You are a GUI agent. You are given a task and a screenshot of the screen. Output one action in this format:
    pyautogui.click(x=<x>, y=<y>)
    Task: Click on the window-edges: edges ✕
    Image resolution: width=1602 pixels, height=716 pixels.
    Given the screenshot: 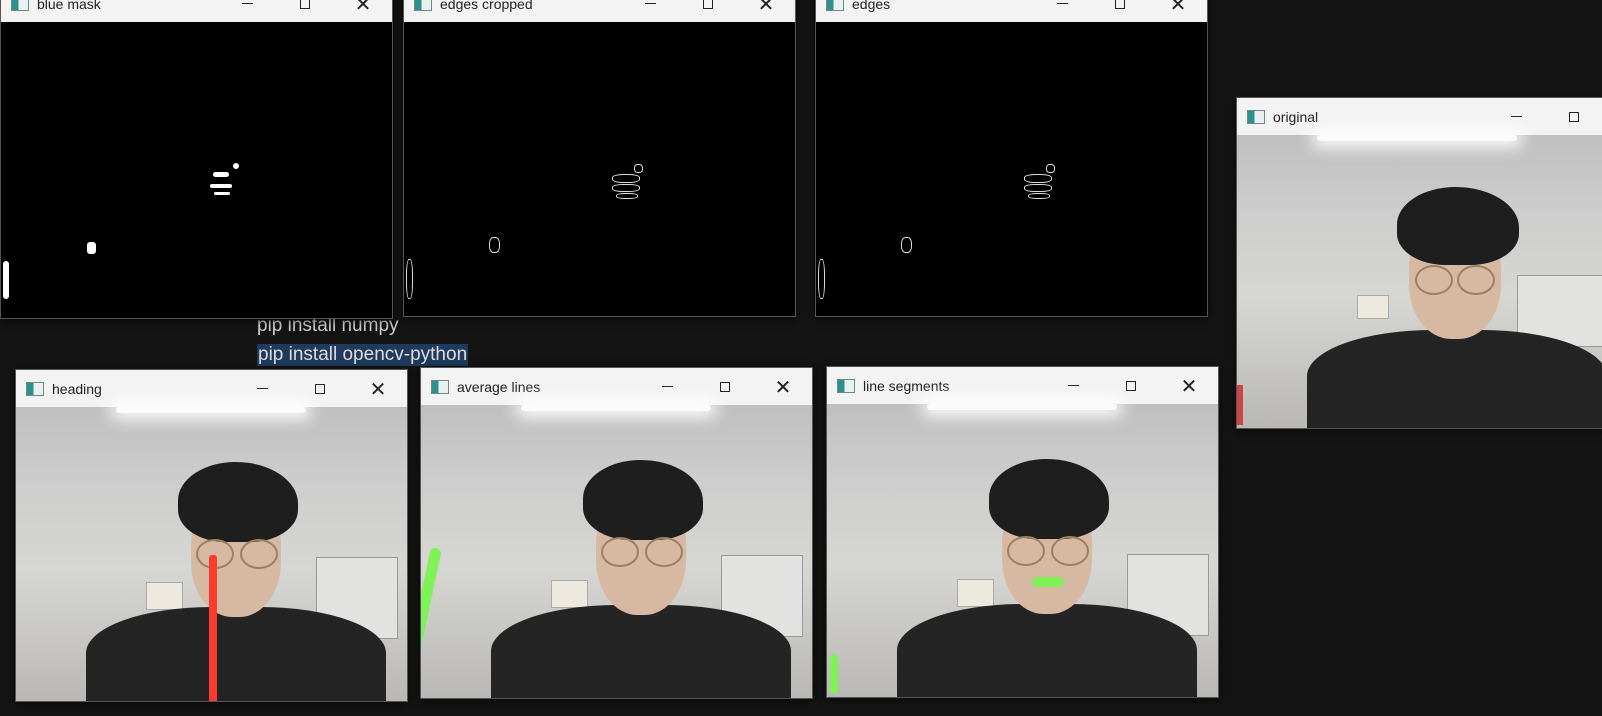 What is the action you would take?
    pyautogui.click(x=1011, y=158)
    